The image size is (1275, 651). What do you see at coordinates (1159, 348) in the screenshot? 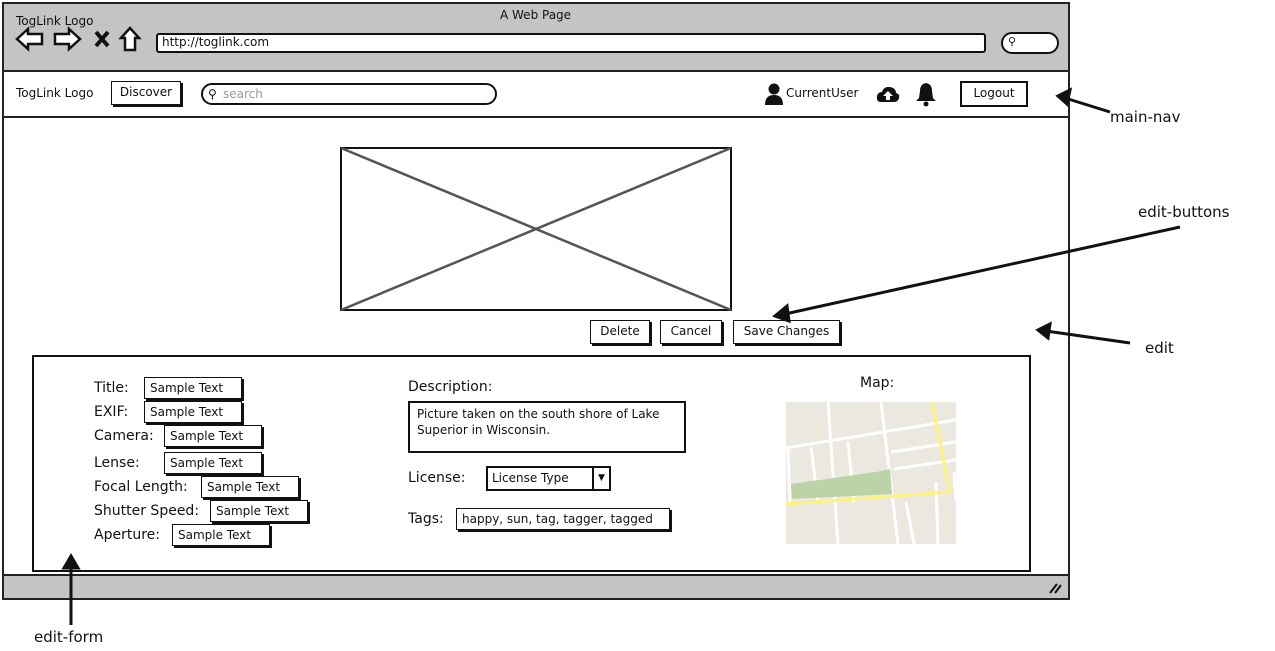
I see `annotation-edit: edit` at bounding box center [1159, 348].